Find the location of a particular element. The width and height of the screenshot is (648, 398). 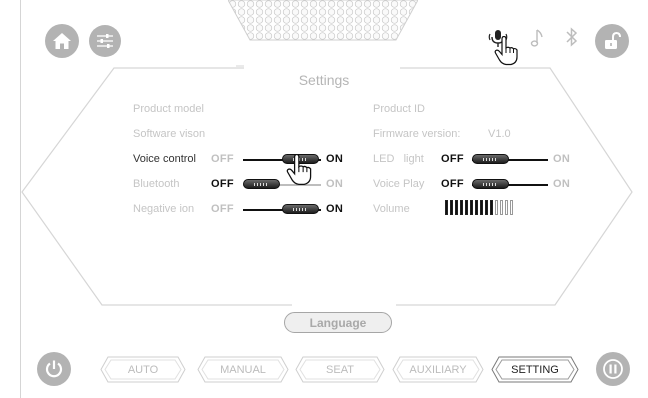

firmware-version-value: V1.0 is located at coordinates (499, 134).